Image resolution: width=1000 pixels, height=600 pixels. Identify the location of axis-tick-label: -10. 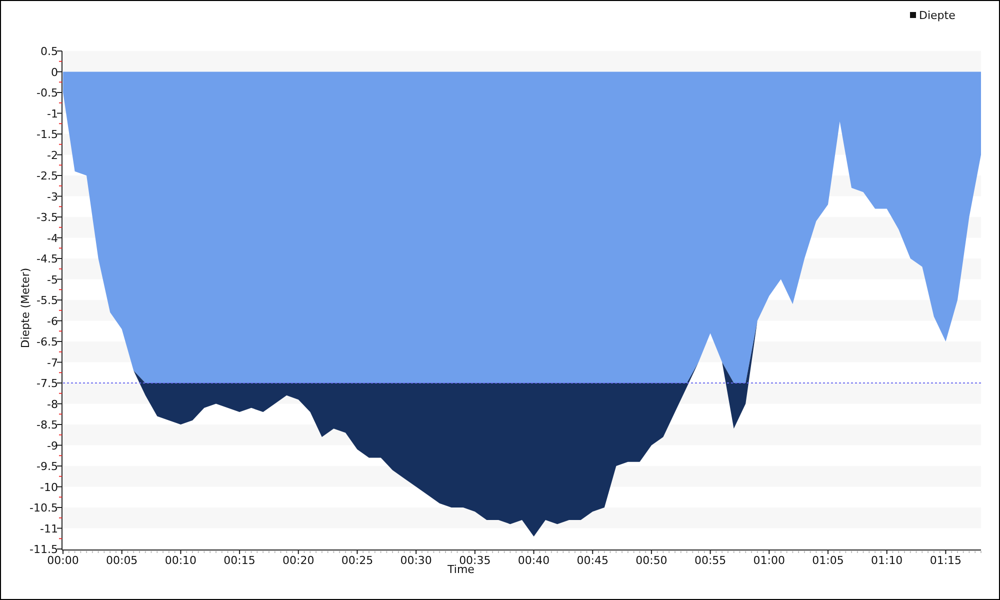
(49, 487).